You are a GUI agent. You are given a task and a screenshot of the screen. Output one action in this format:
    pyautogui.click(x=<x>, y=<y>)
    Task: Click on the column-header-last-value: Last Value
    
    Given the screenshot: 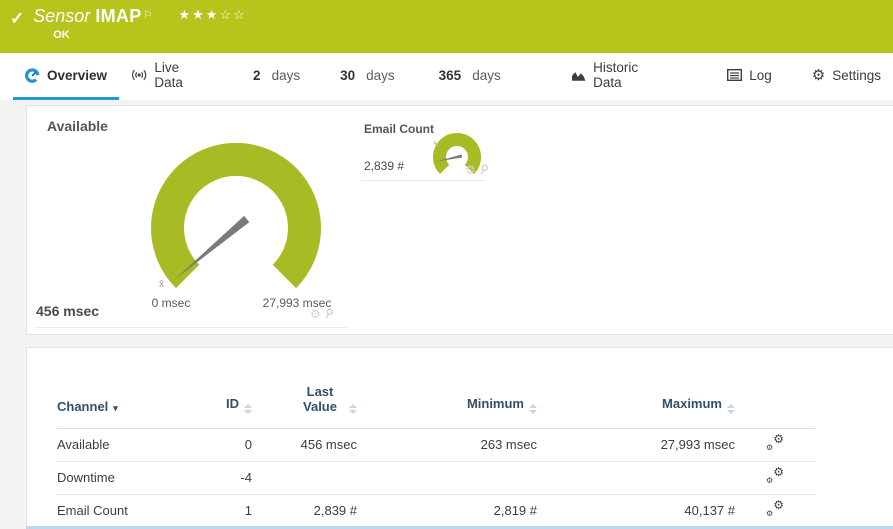 What is the action you would take?
    pyautogui.click(x=304, y=388)
    